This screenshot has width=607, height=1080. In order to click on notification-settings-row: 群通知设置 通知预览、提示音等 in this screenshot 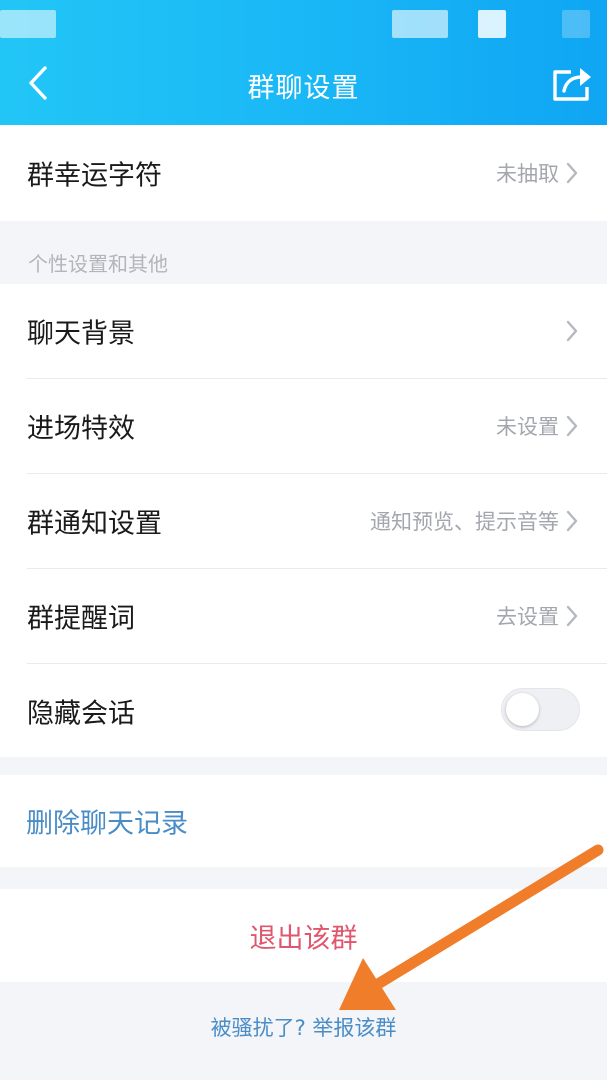, I will do `click(303, 521)`.